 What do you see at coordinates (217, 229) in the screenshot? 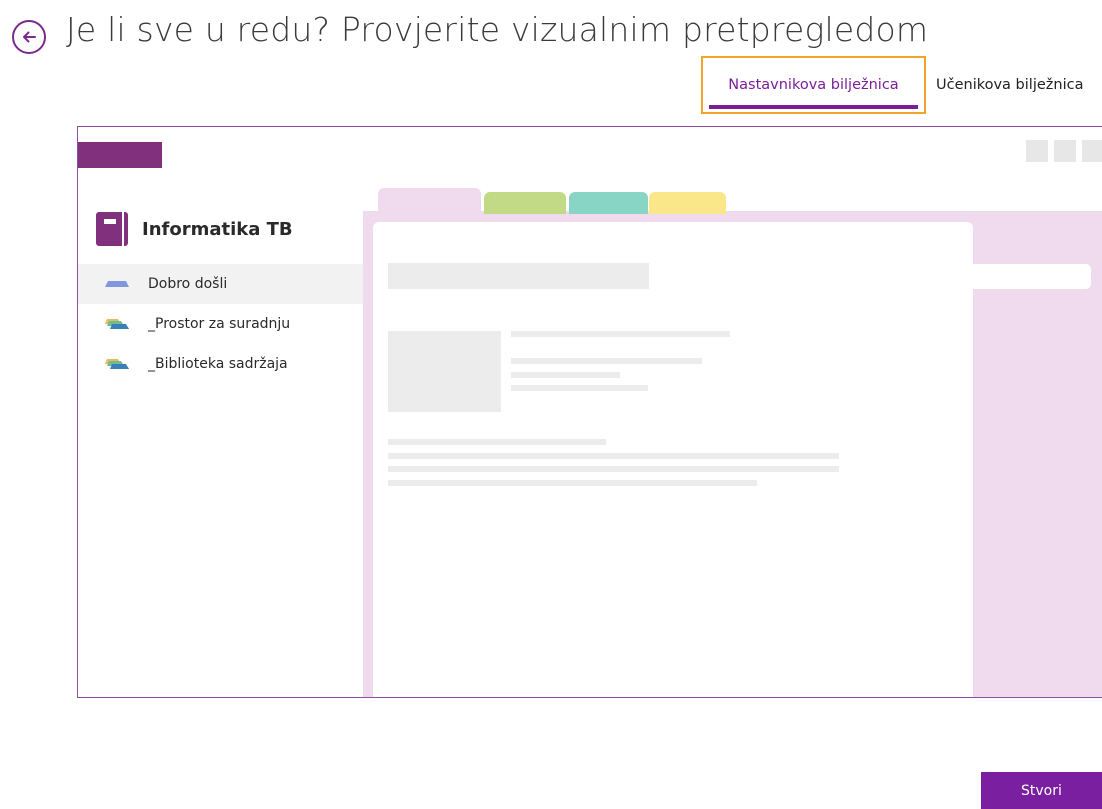
I see `notebook-title: Informatika TB` at bounding box center [217, 229].